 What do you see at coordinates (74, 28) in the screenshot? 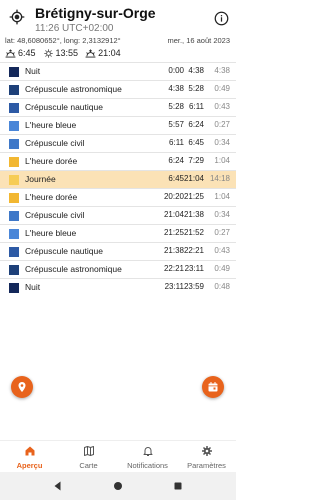
I see `local-time: 11:26 UTC+02:00` at bounding box center [74, 28].